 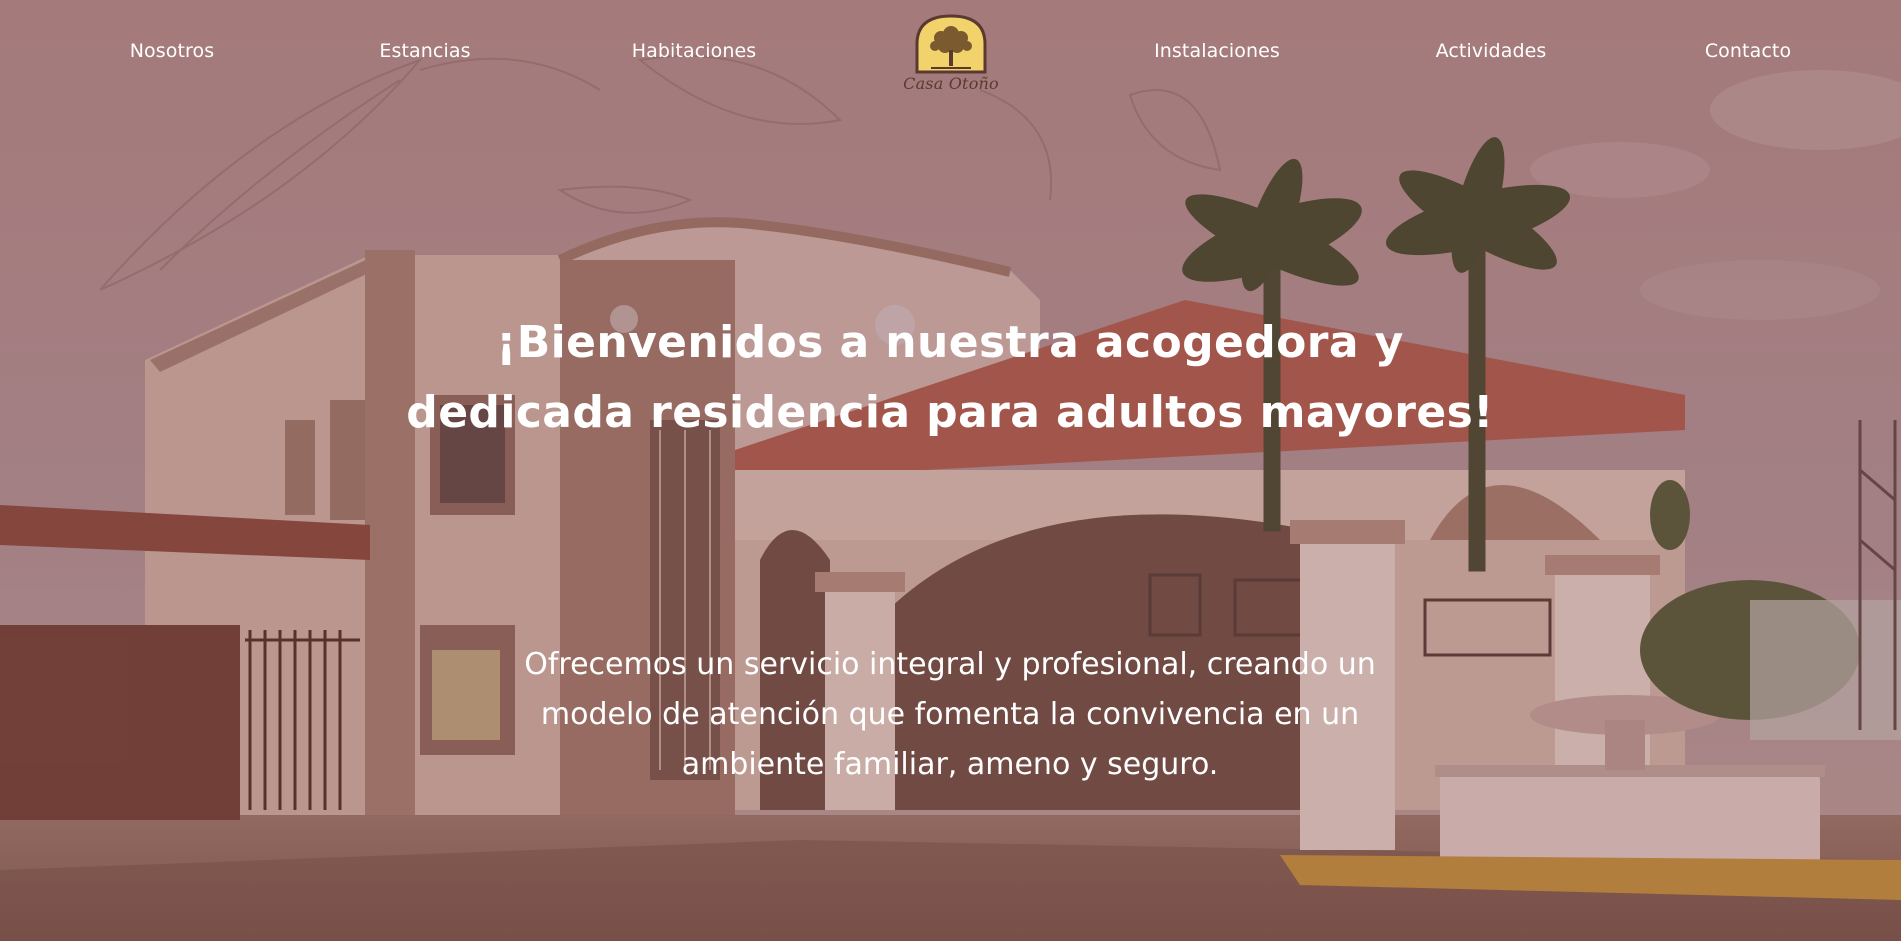 What do you see at coordinates (172, 51) in the screenshot?
I see `nav-item-nosotros: Nosotros` at bounding box center [172, 51].